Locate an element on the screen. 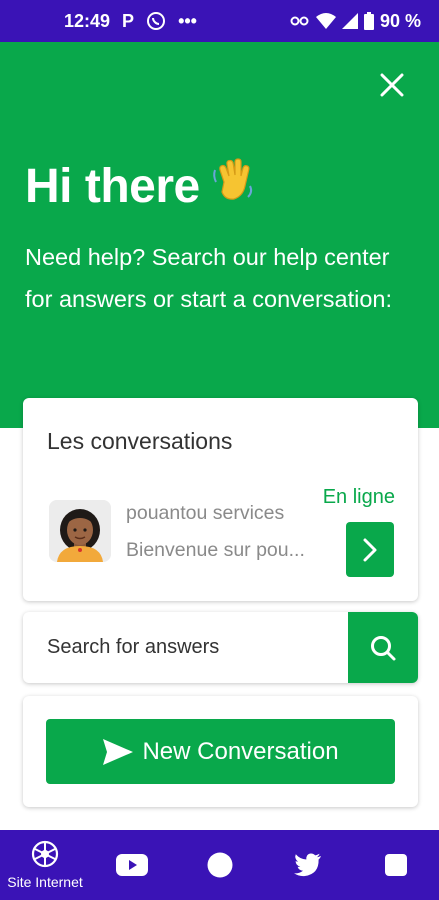 Image resolution: width=439 pixels, height=900 pixels. hero-title-text: Hi there is located at coordinates (112, 186).